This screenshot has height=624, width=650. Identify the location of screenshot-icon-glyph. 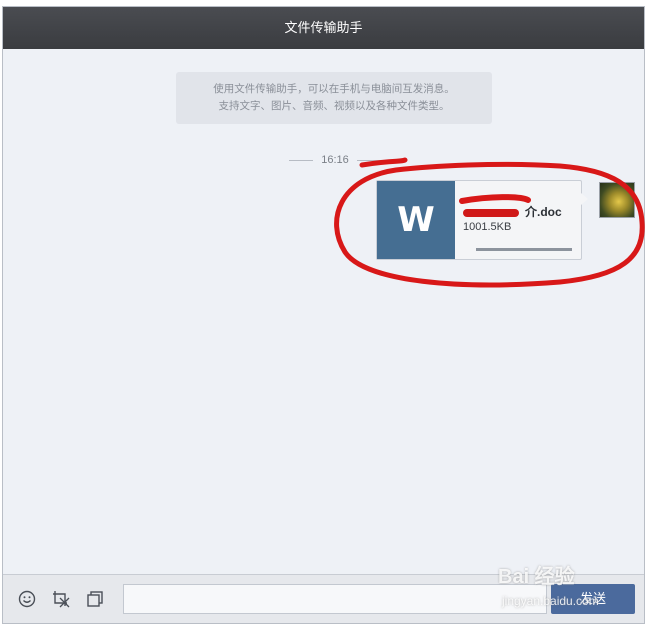
(61, 599).